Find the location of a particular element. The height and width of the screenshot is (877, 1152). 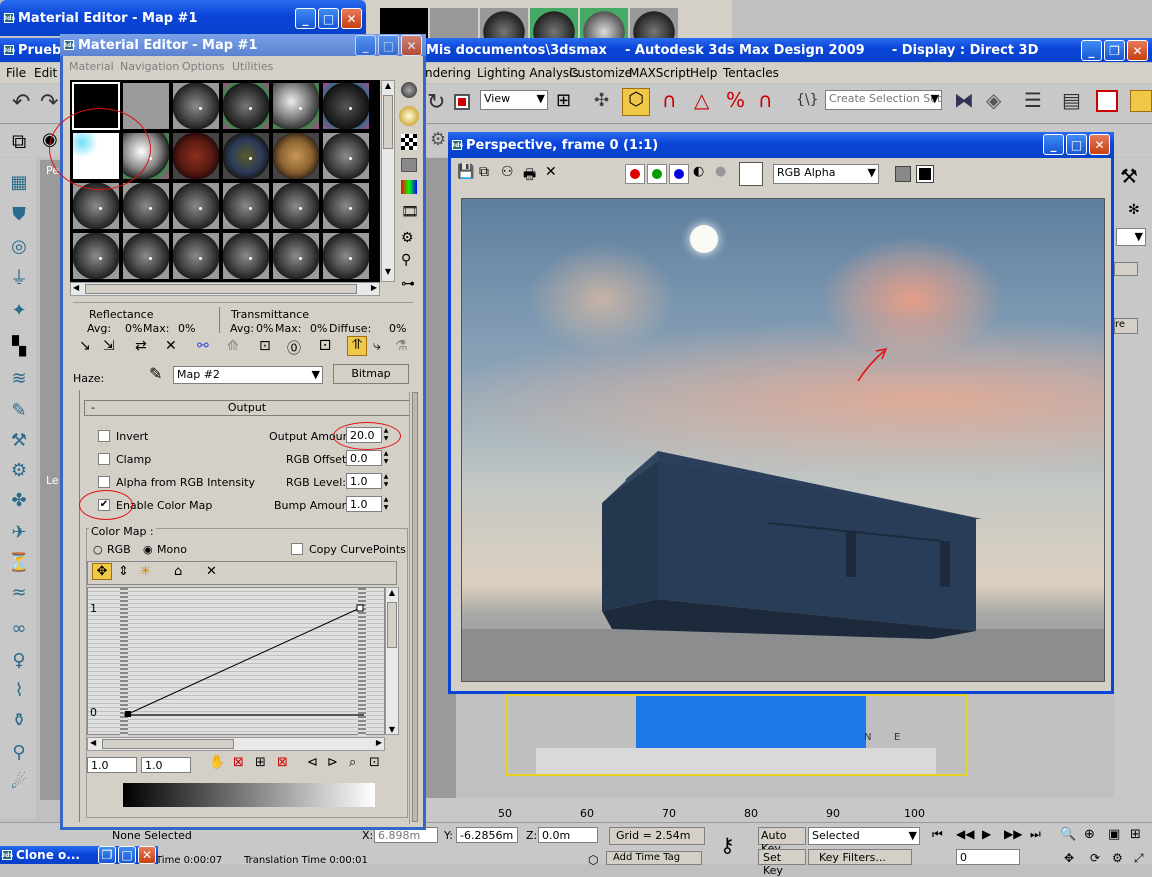

cone-icon: ⏚ is located at coordinates (19, 279).